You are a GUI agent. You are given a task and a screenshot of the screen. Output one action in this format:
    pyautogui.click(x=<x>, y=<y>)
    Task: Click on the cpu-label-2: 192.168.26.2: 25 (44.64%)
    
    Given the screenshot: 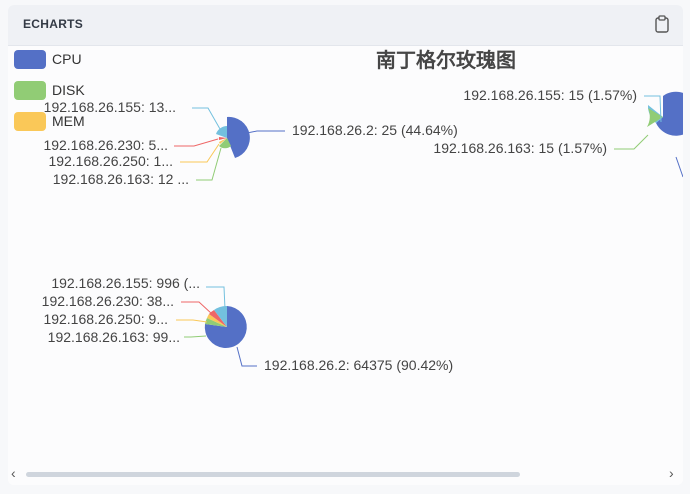 What is the action you would take?
    pyautogui.click(x=375, y=130)
    